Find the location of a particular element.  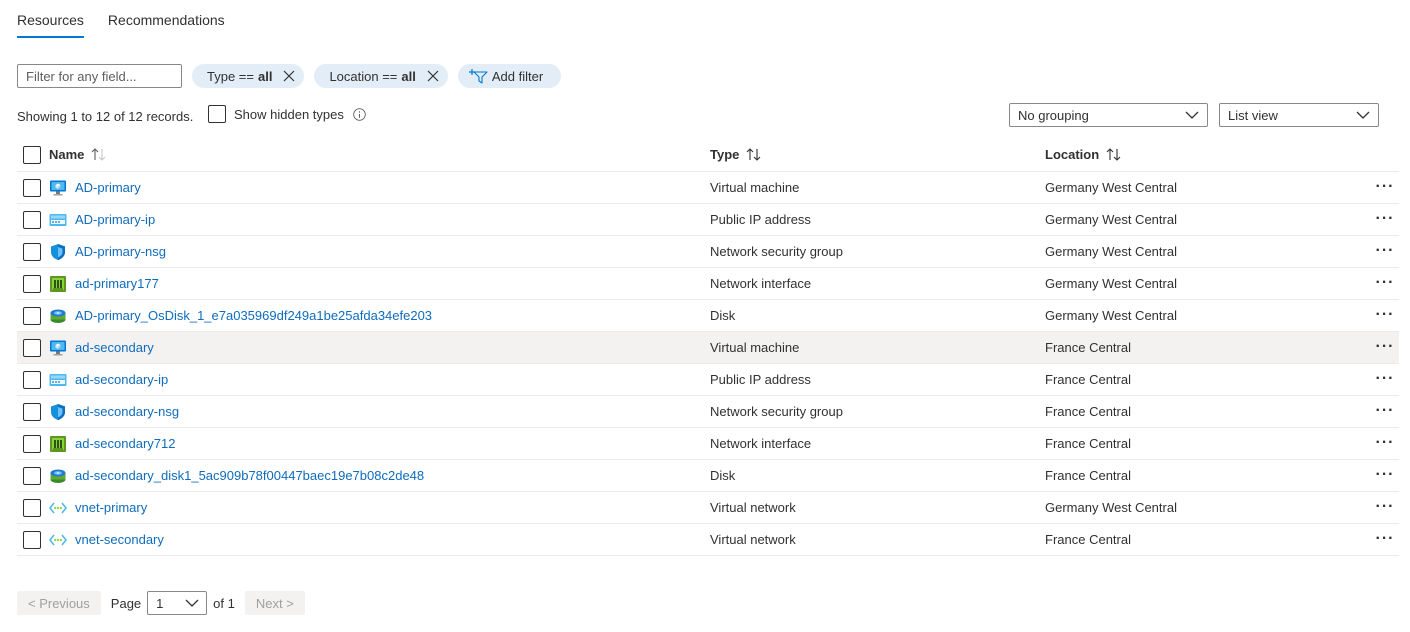

resource-name-link: AD-primary is located at coordinates (108, 188).